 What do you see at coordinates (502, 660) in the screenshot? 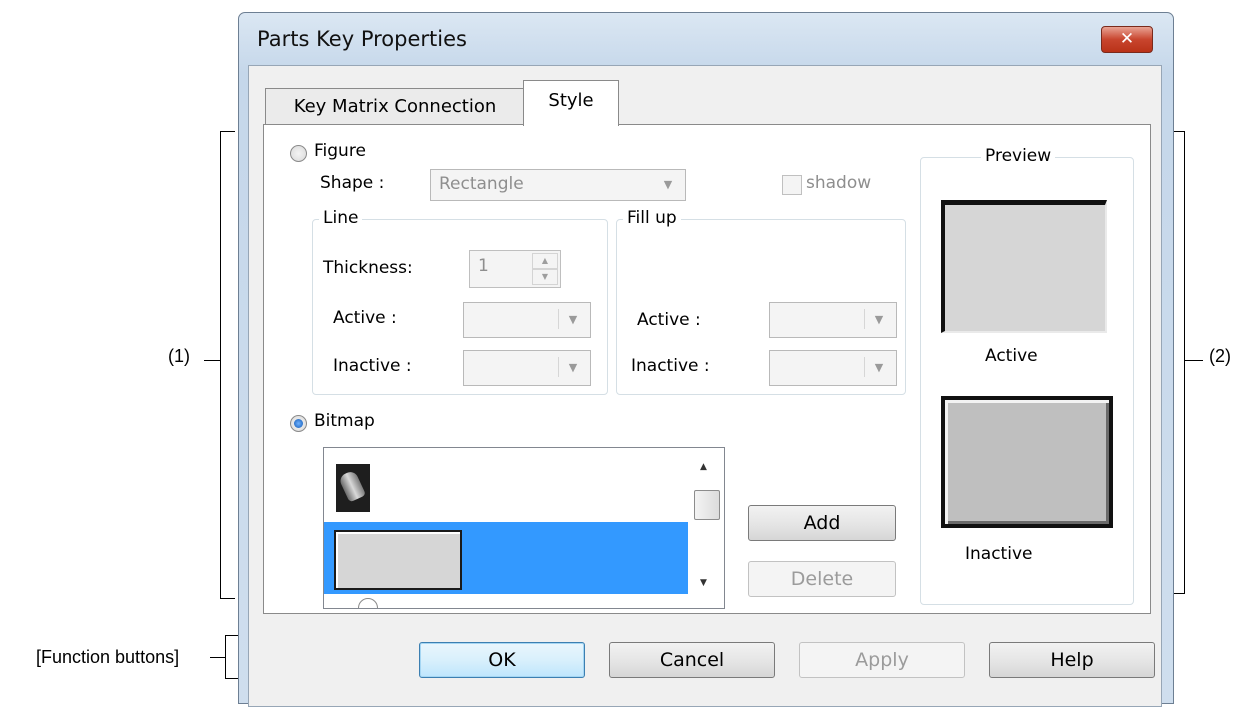
I see `ok-button: OK` at bounding box center [502, 660].